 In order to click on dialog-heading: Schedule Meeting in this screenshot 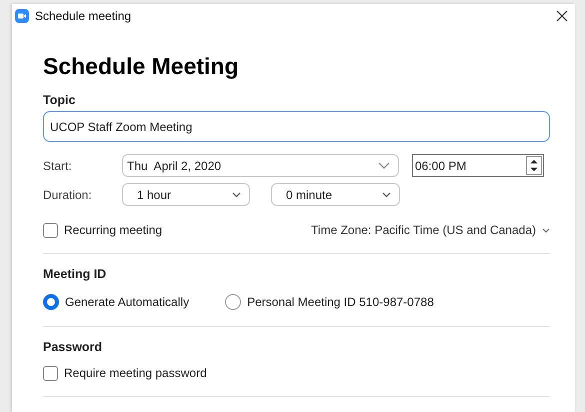, I will do `click(141, 66)`.